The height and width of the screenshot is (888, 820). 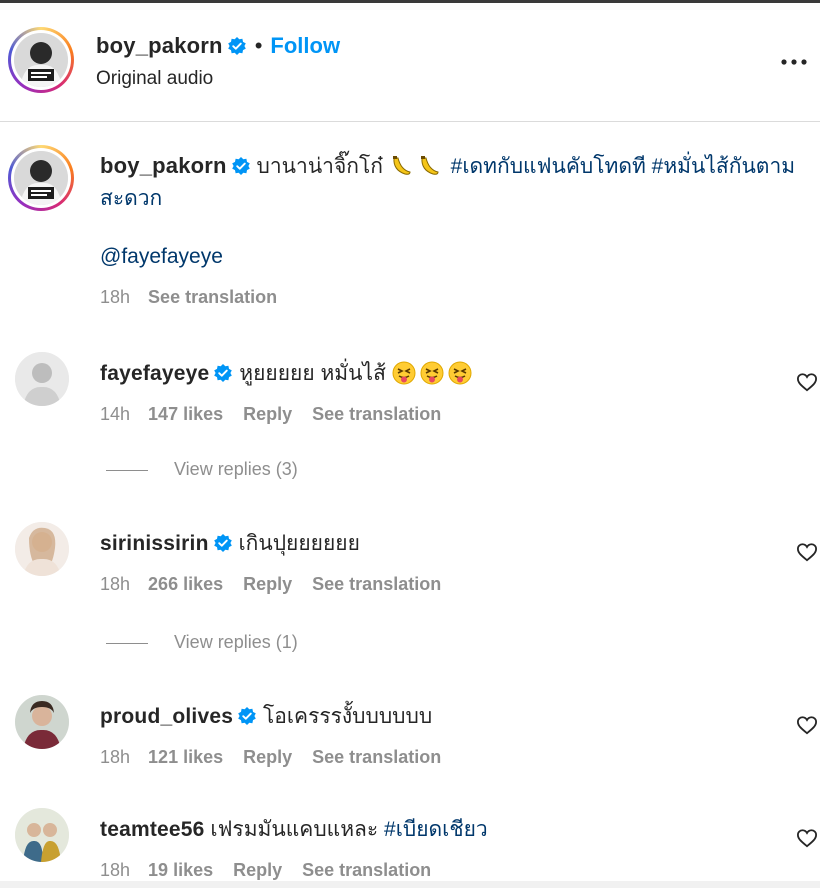 I want to click on comment-text: โอเครรรงั้บบบบบบ, so click(x=347, y=716).